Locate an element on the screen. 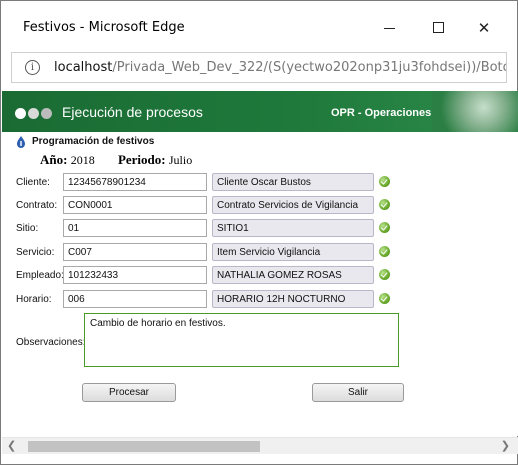  period-value: Julio is located at coordinates (180, 160).